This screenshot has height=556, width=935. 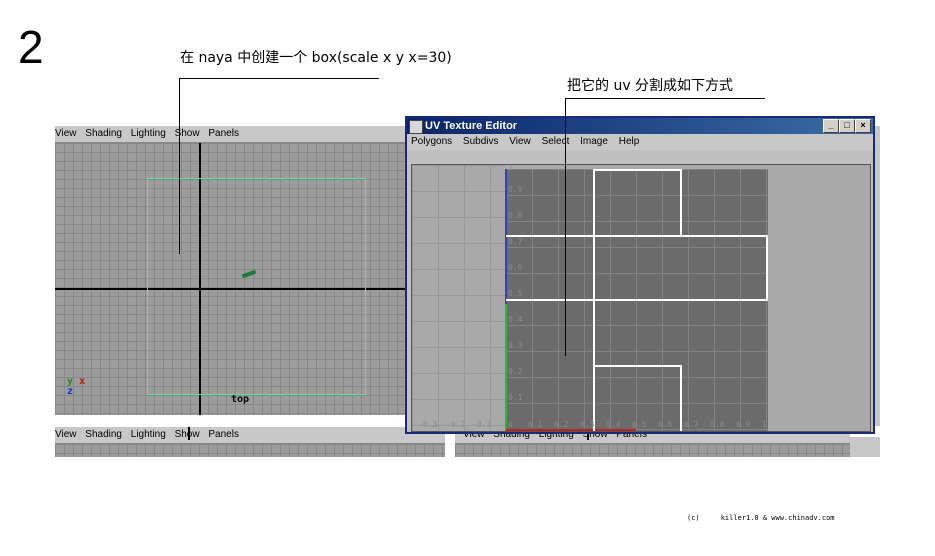 What do you see at coordinates (587, 424) in the screenshot?
I see `u-tick: 0.3` at bounding box center [587, 424].